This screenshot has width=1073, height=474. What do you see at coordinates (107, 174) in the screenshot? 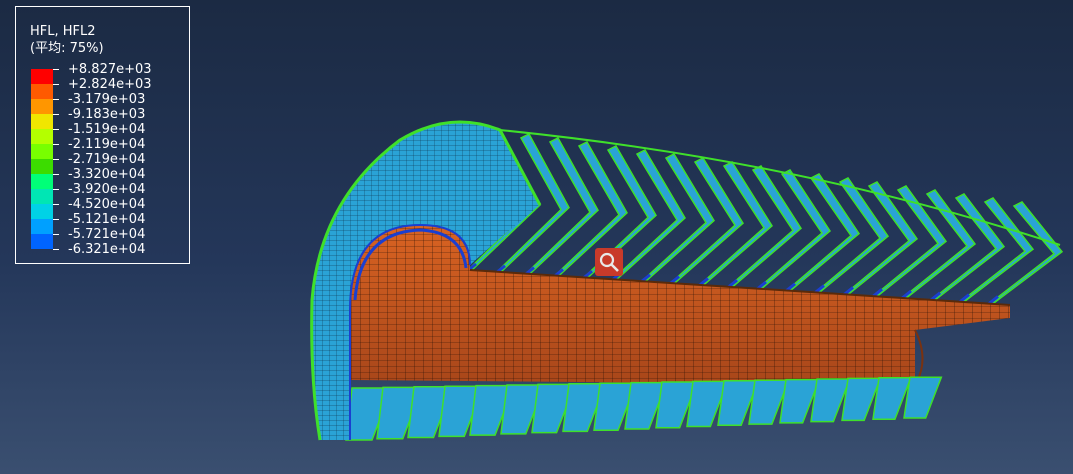
I see `legend-value: -3.320e+04` at bounding box center [107, 174].